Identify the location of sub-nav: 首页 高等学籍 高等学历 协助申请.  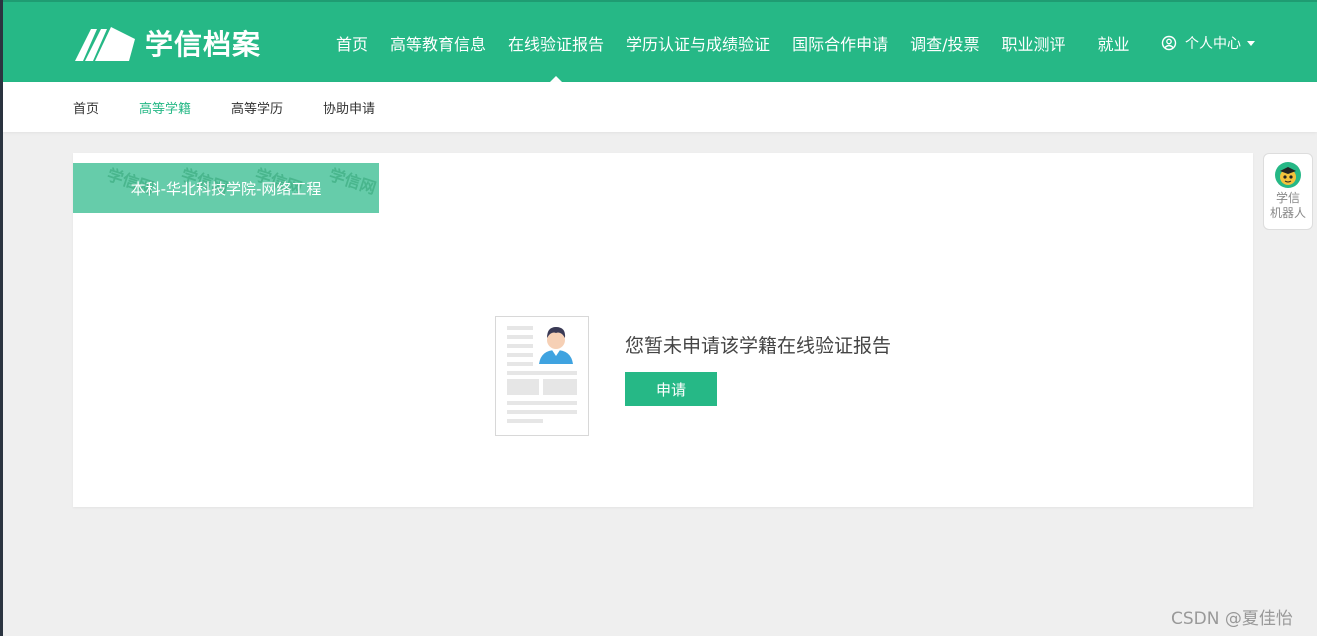
(660, 107).